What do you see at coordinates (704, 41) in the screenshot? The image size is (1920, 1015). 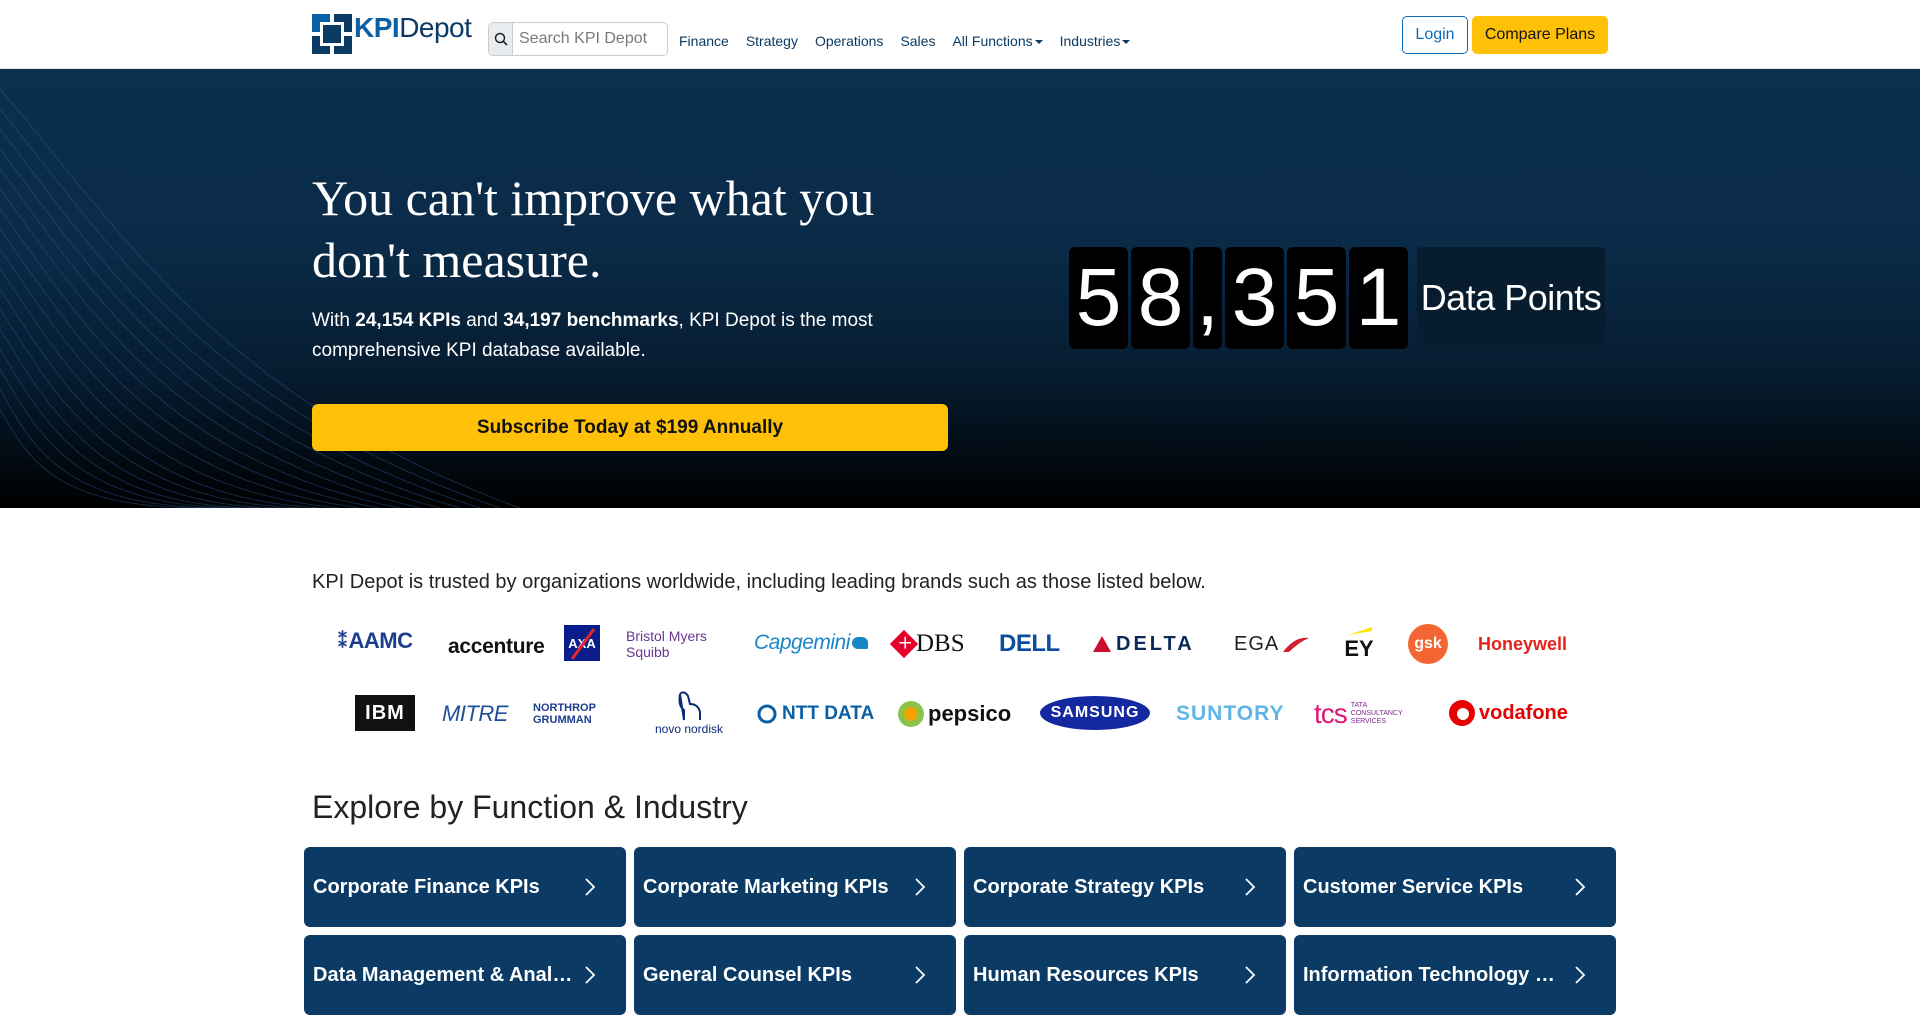 I see `nav-link-finance: Finance` at bounding box center [704, 41].